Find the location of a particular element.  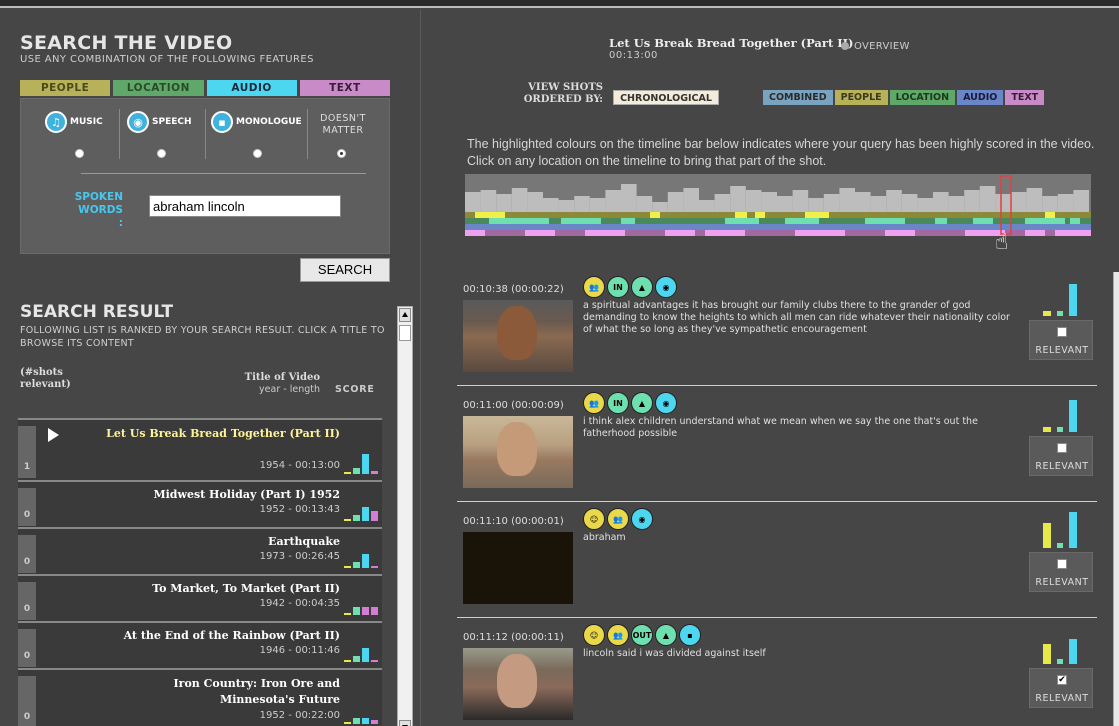

monologue-icon: ▪ is located at coordinates (690, 635).